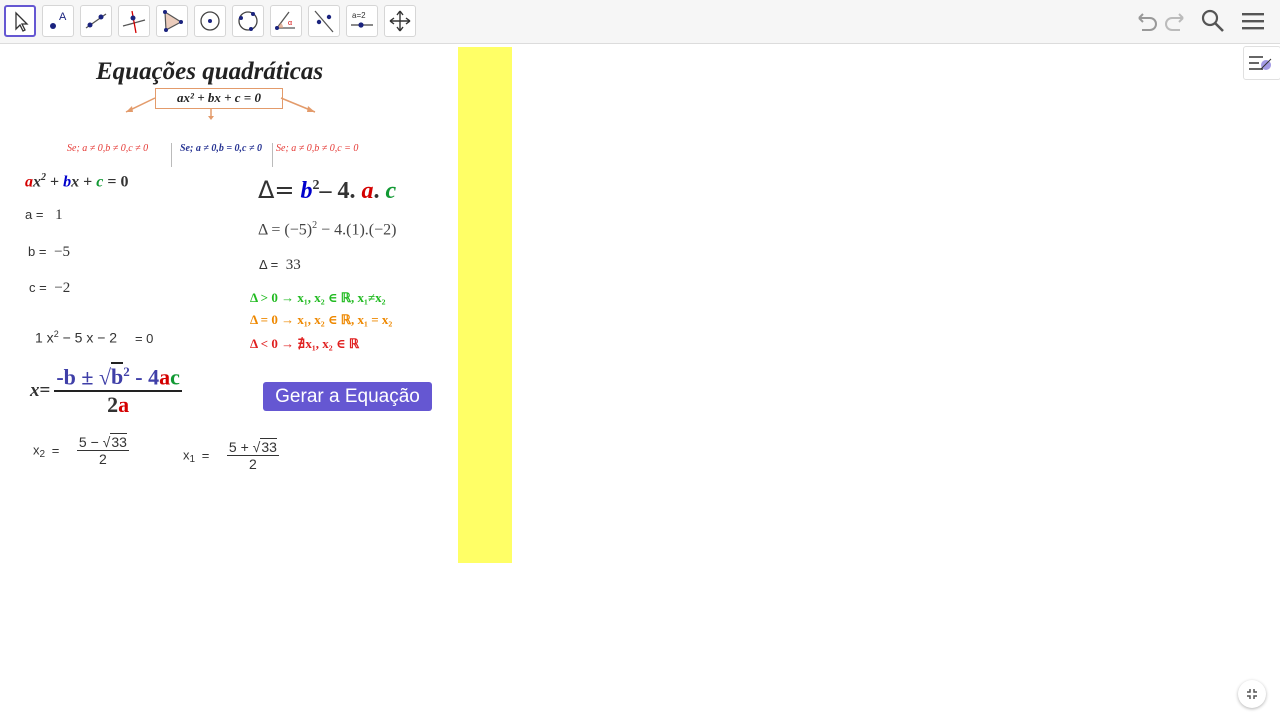  What do you see at coordinates (37, 182) in the screenshot?
I see `var-x2: x` at bounding box center [37, 182].